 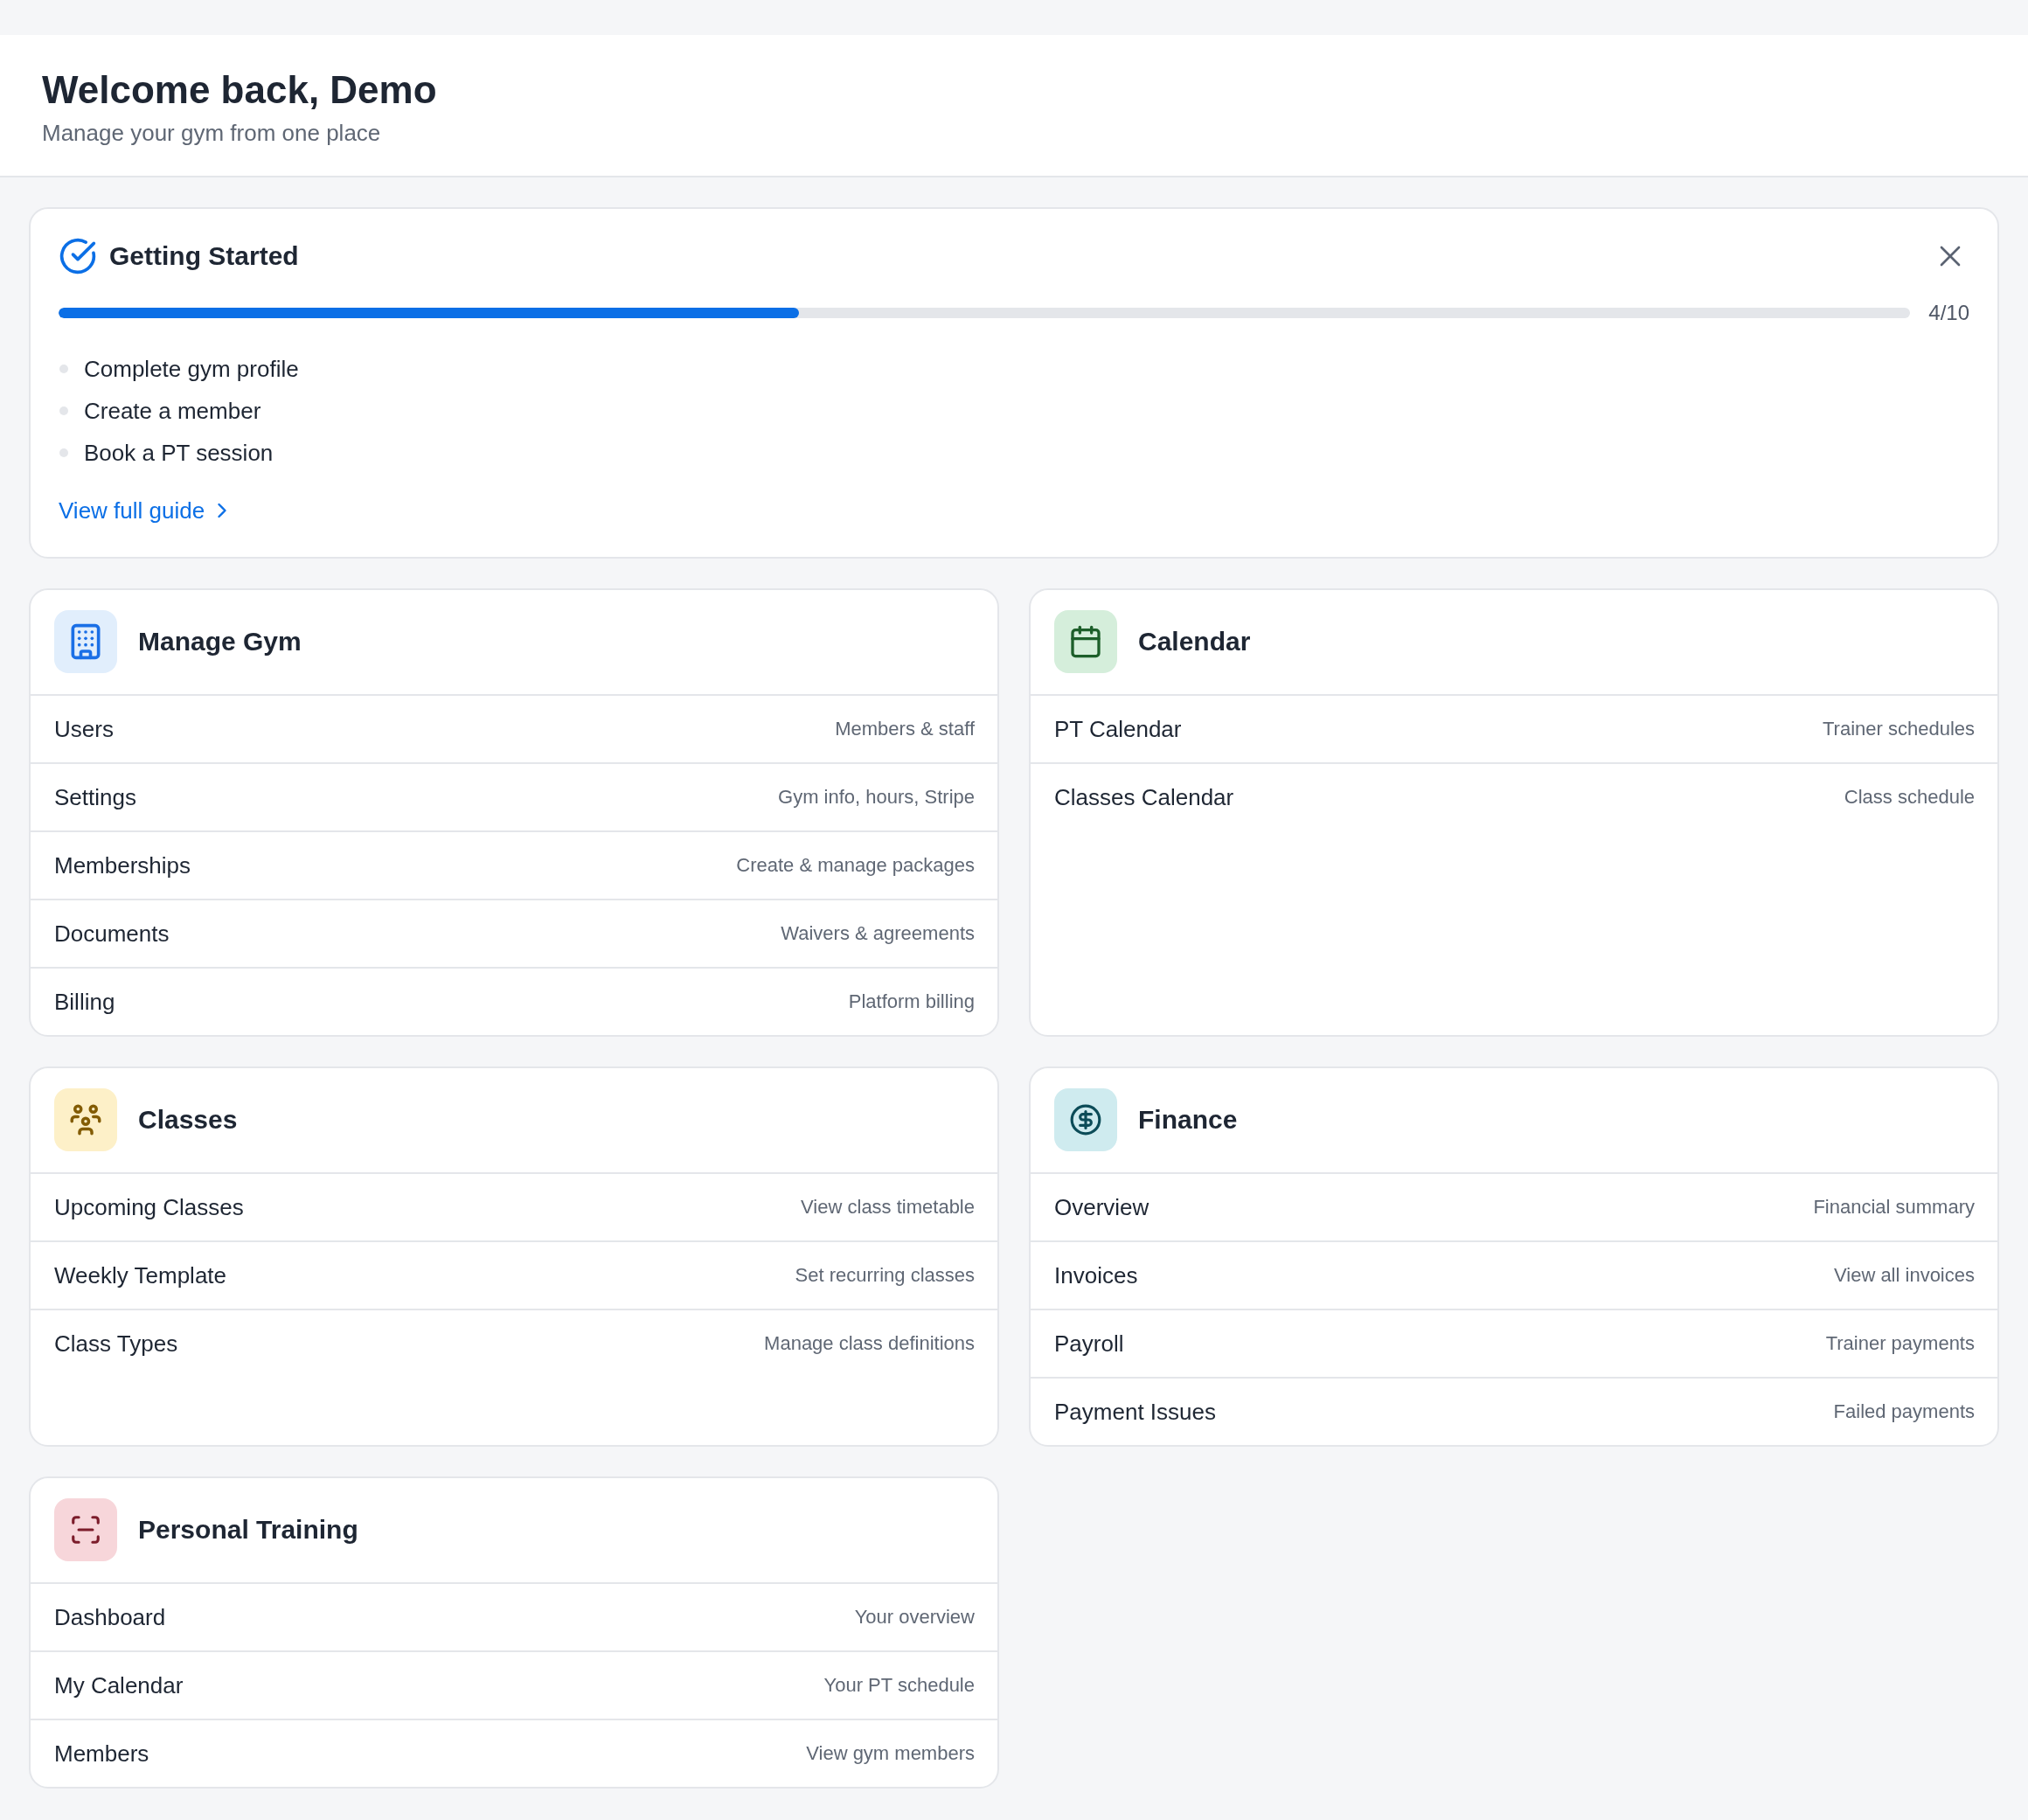 I want to click on guide-link: View full guide, so click(x=147, y=510).